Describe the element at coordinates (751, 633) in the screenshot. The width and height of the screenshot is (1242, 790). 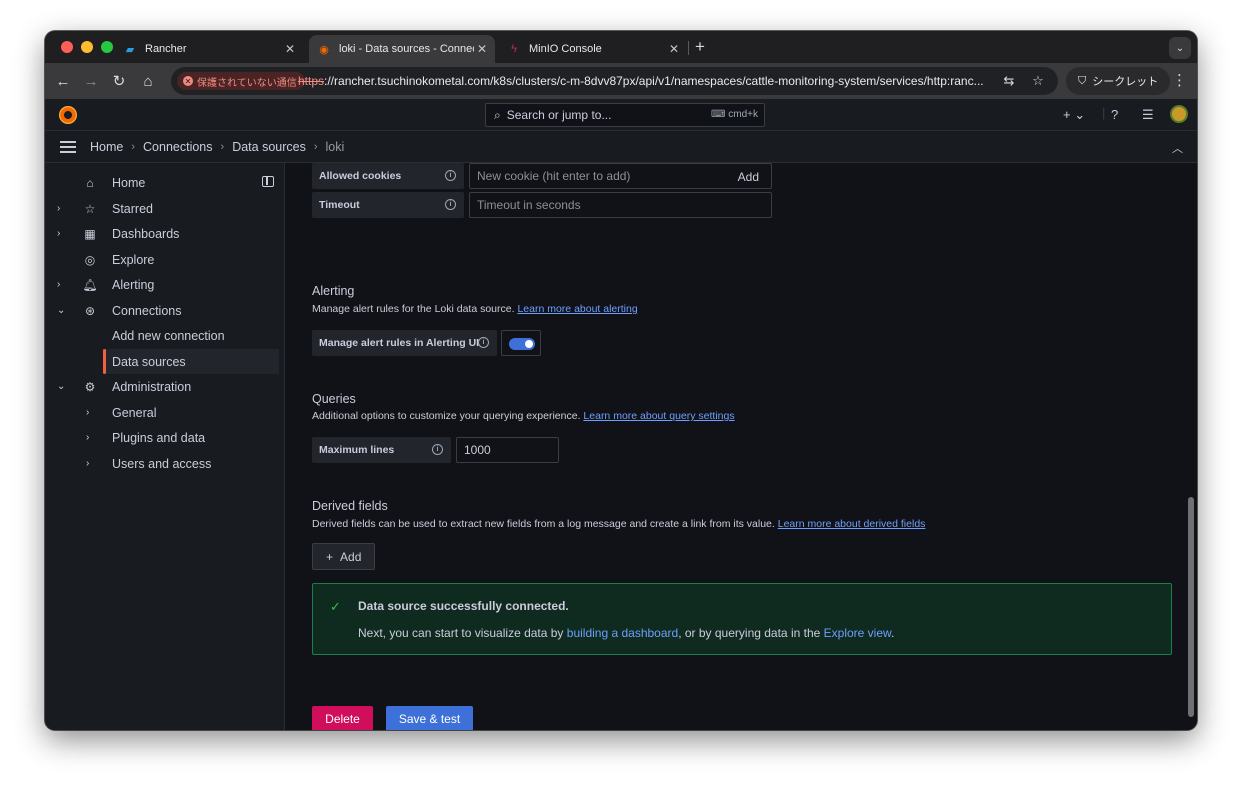
I see `alert-text: , or by querying data in the` at that location.